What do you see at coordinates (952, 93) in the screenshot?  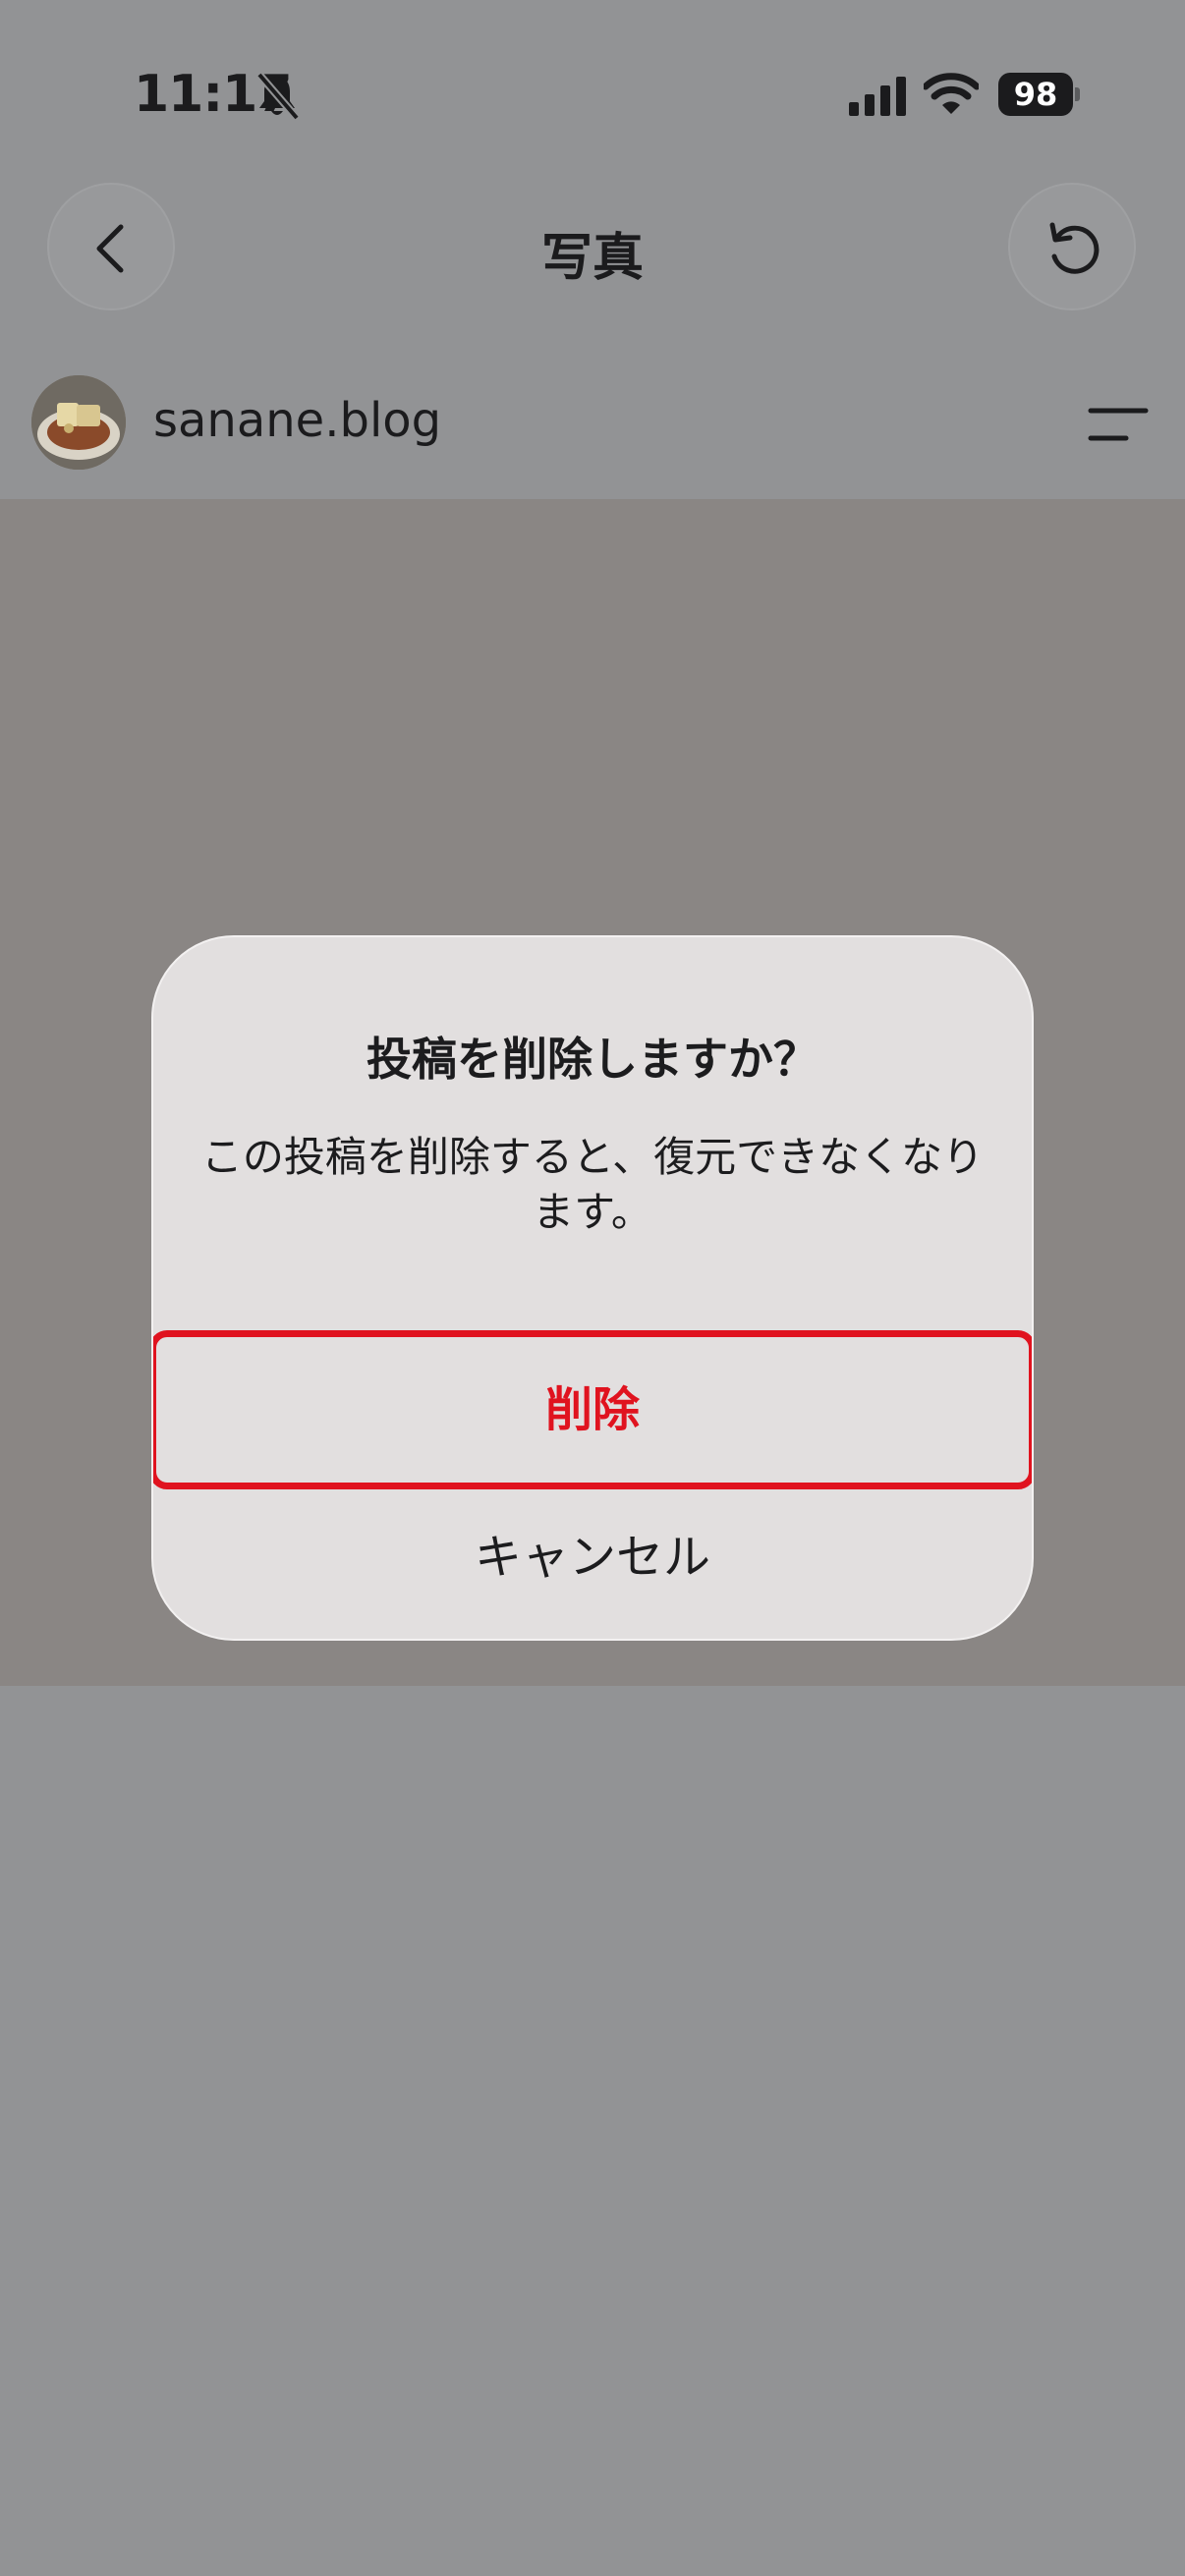 I see `wifi-icon` at bounding box center [952, 93].